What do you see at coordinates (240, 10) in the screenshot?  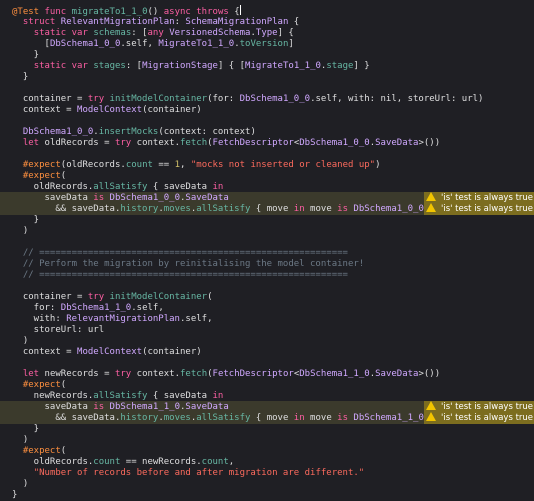 I see `text-cursor` at bounding box center [240, 10].